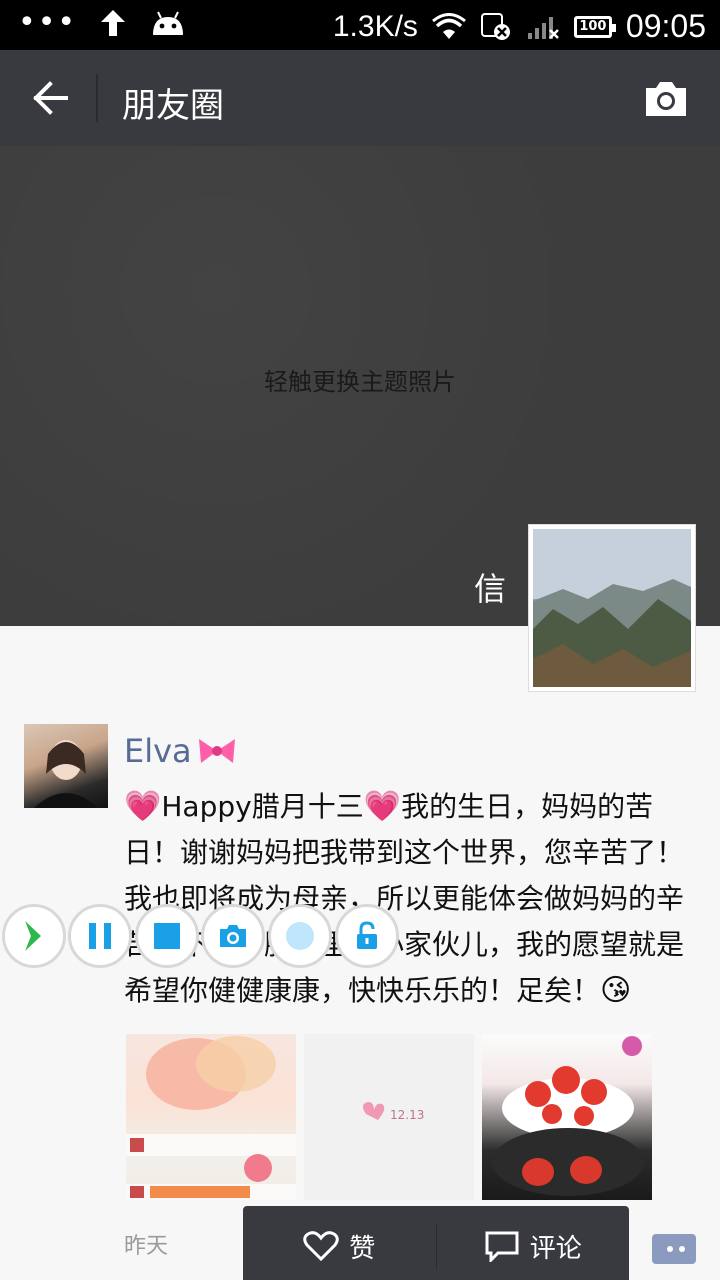  I want to click on more-actions-icon, so click(674, 1249).